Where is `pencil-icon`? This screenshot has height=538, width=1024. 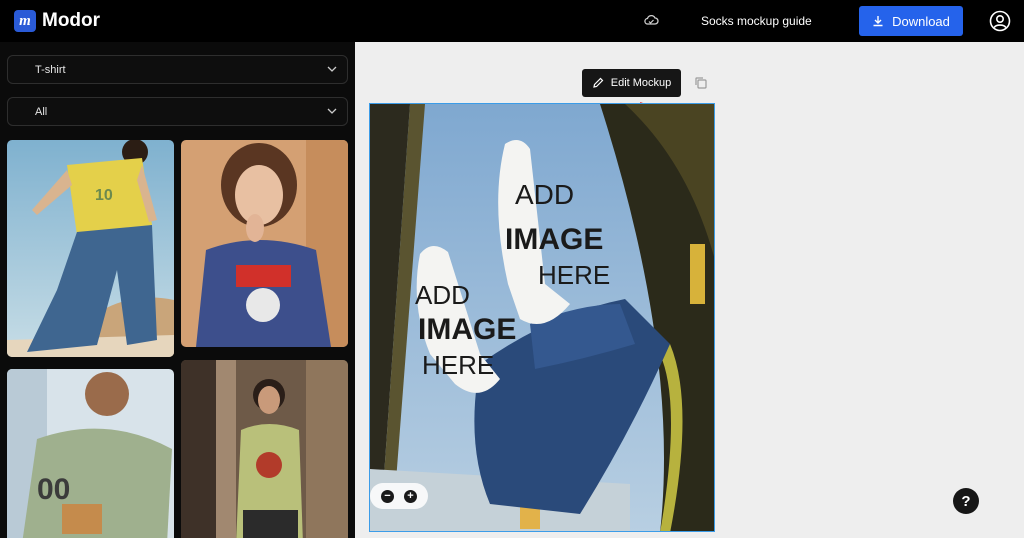 pencil-icon is located at coordinates (598, 82).